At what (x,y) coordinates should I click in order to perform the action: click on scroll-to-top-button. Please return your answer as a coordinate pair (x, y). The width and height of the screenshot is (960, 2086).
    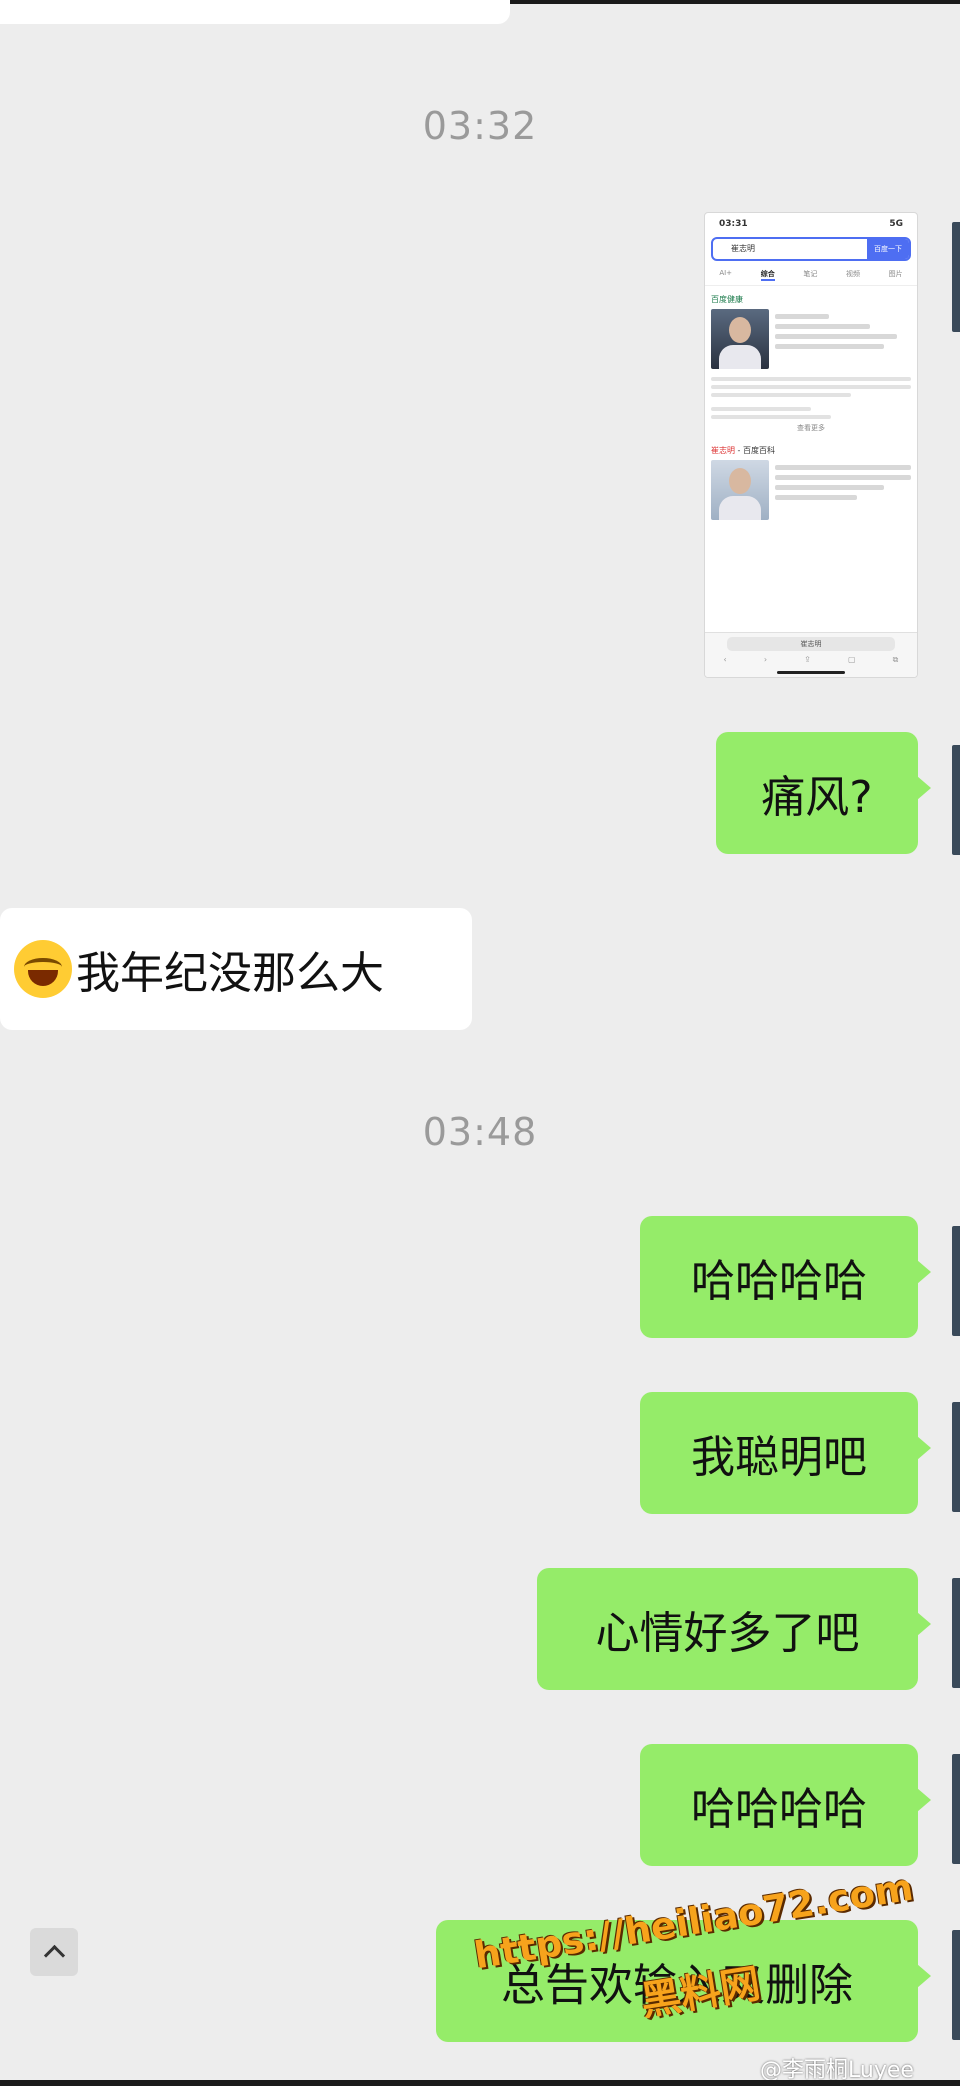
    Looking at the image, I should click on (54, 1952).